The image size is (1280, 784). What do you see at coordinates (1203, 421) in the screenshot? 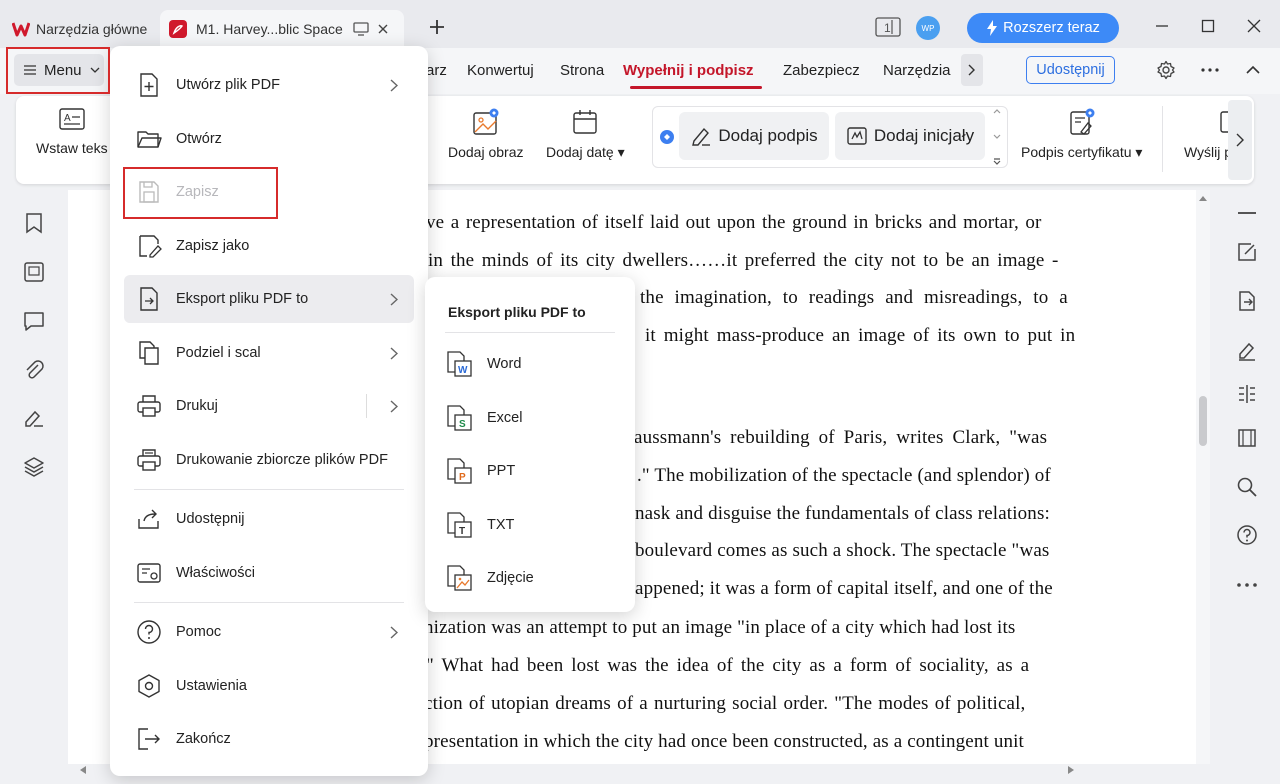
I see `scrollbar-thumb` at bounding box center [1203, 421].